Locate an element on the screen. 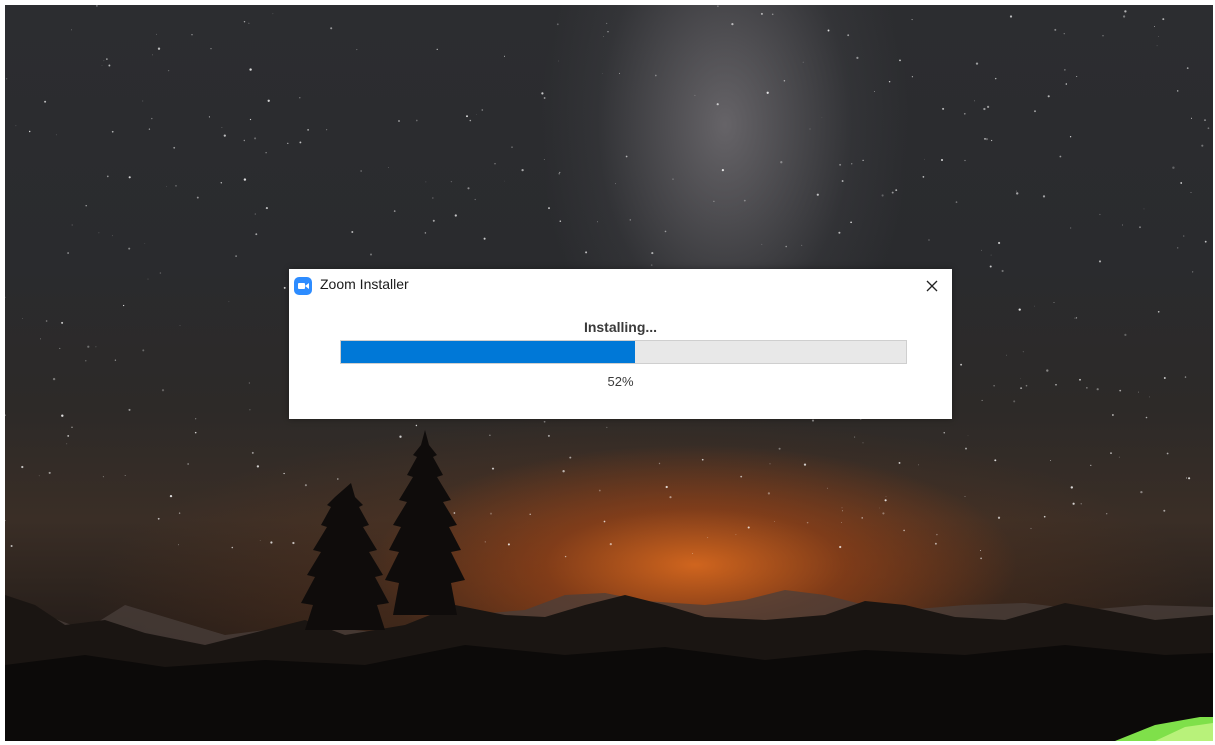 This screenshot has width=1215, height=745. installer-dialog: Zoom Installer Installing... 52% is located at coordinates (620, 344).